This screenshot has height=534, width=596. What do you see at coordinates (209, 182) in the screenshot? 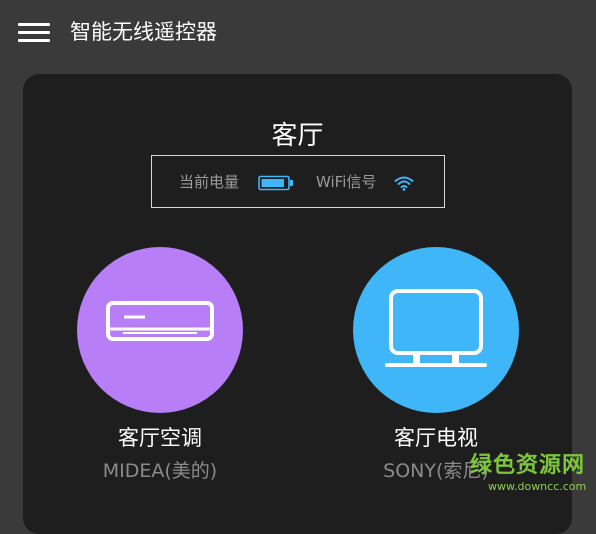
I see `battery-label: 当前电量` at bounding box center [209, 182].